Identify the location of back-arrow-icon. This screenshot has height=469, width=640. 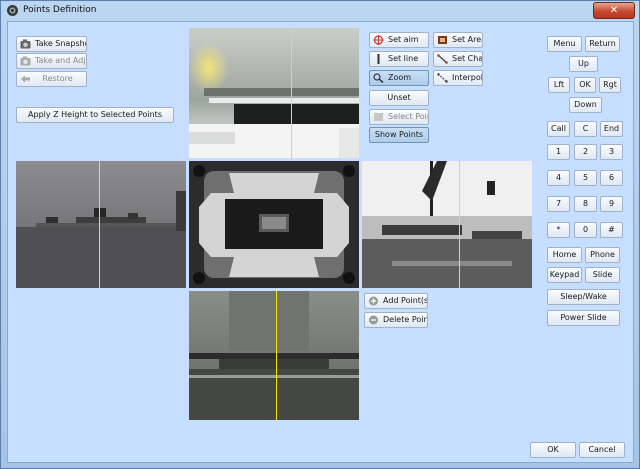
(25, 79).